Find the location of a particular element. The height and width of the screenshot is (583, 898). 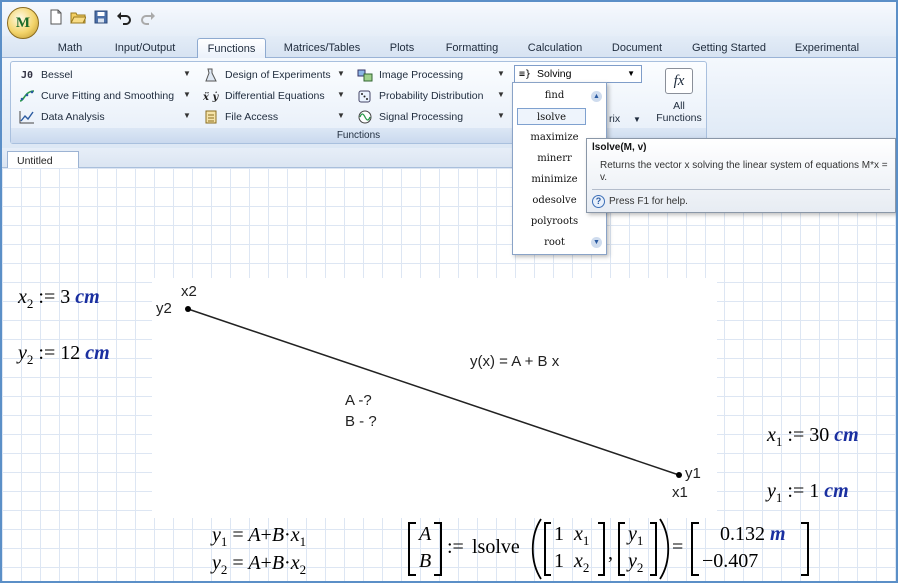

new-document-icon is located at coordinates (56, 17).